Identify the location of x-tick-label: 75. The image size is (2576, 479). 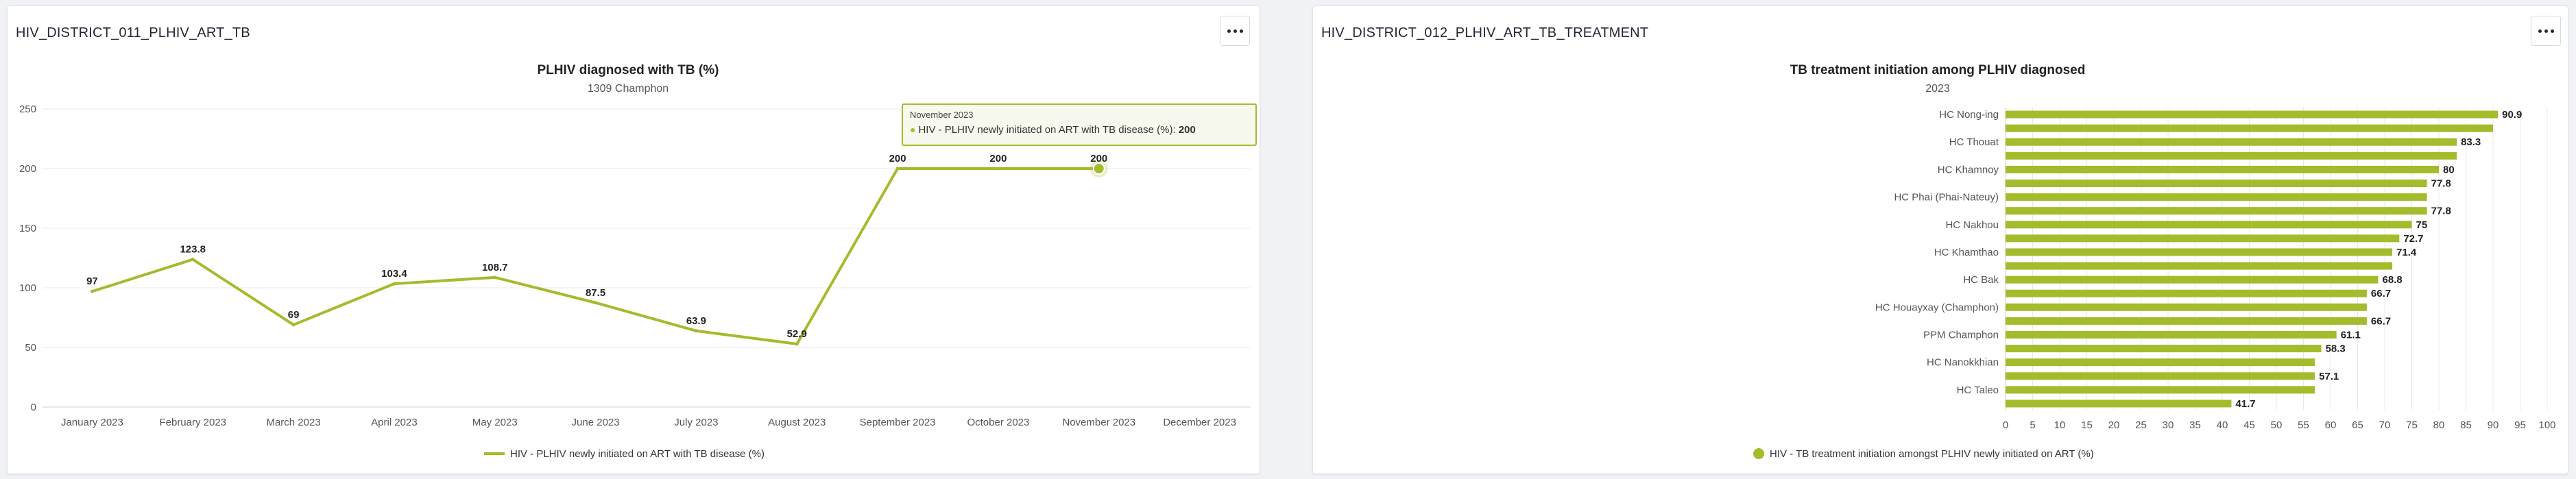
(2412, 425).